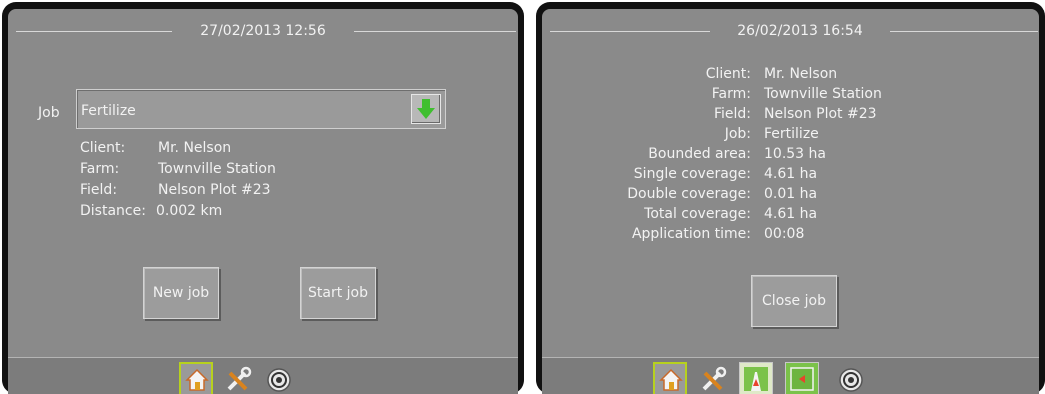  I want to click on job-dropdown-button, so click(426, 109).